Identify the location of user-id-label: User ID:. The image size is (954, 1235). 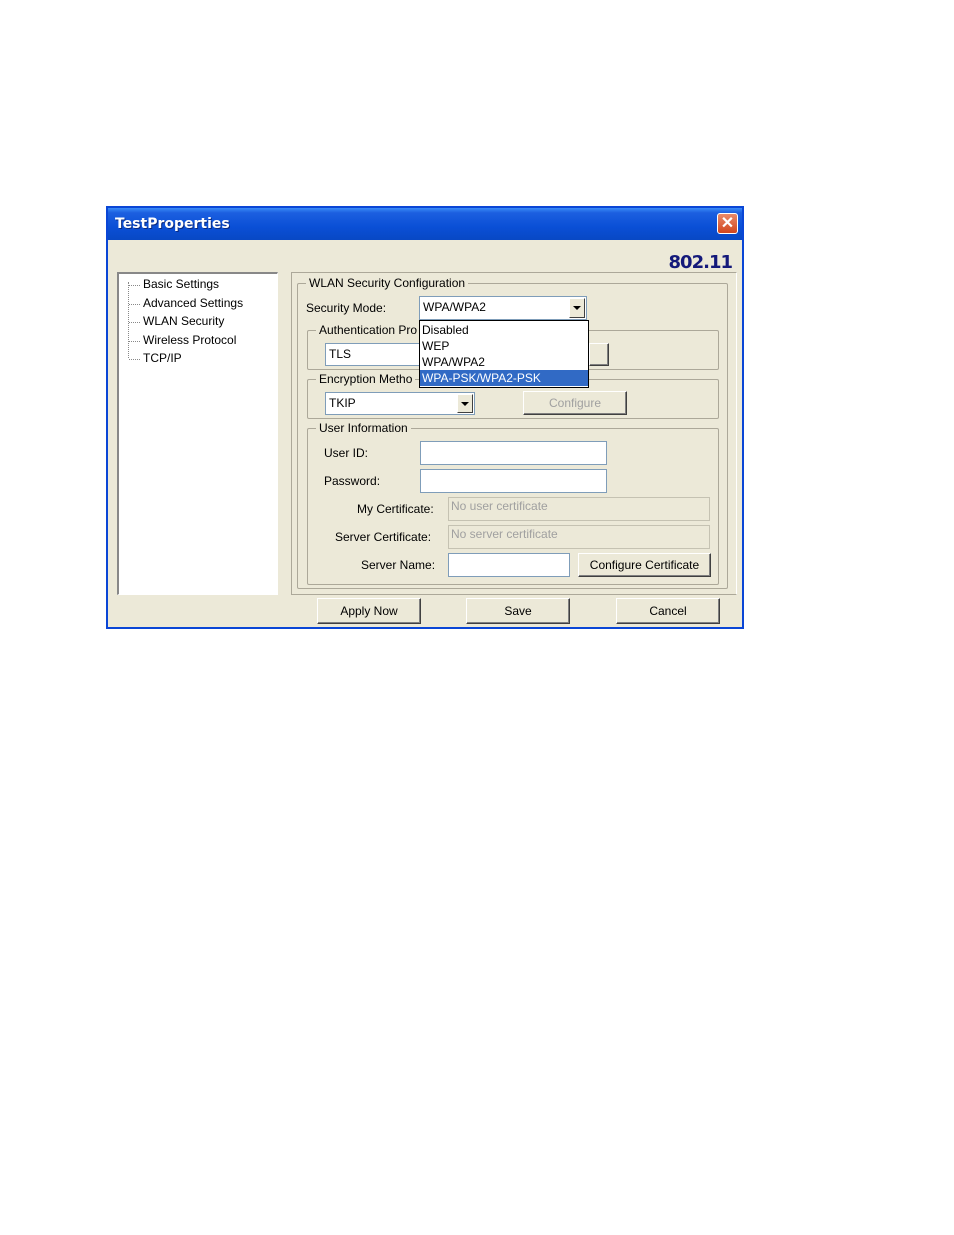
(346, 453).